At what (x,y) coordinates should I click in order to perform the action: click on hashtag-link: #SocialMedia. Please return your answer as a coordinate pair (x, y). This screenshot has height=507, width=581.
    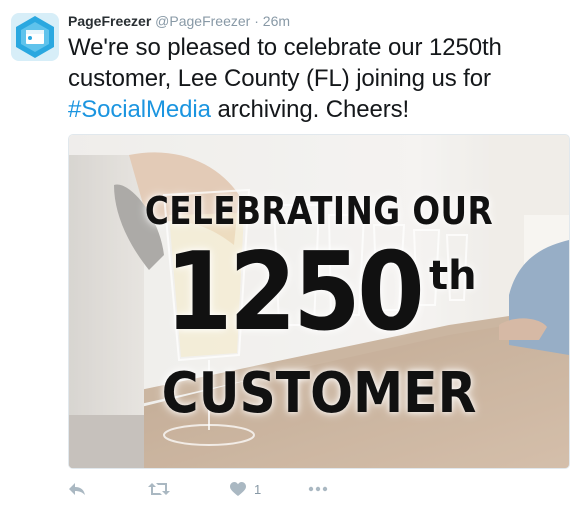
    Looking at the image, I should click on (139, 109).